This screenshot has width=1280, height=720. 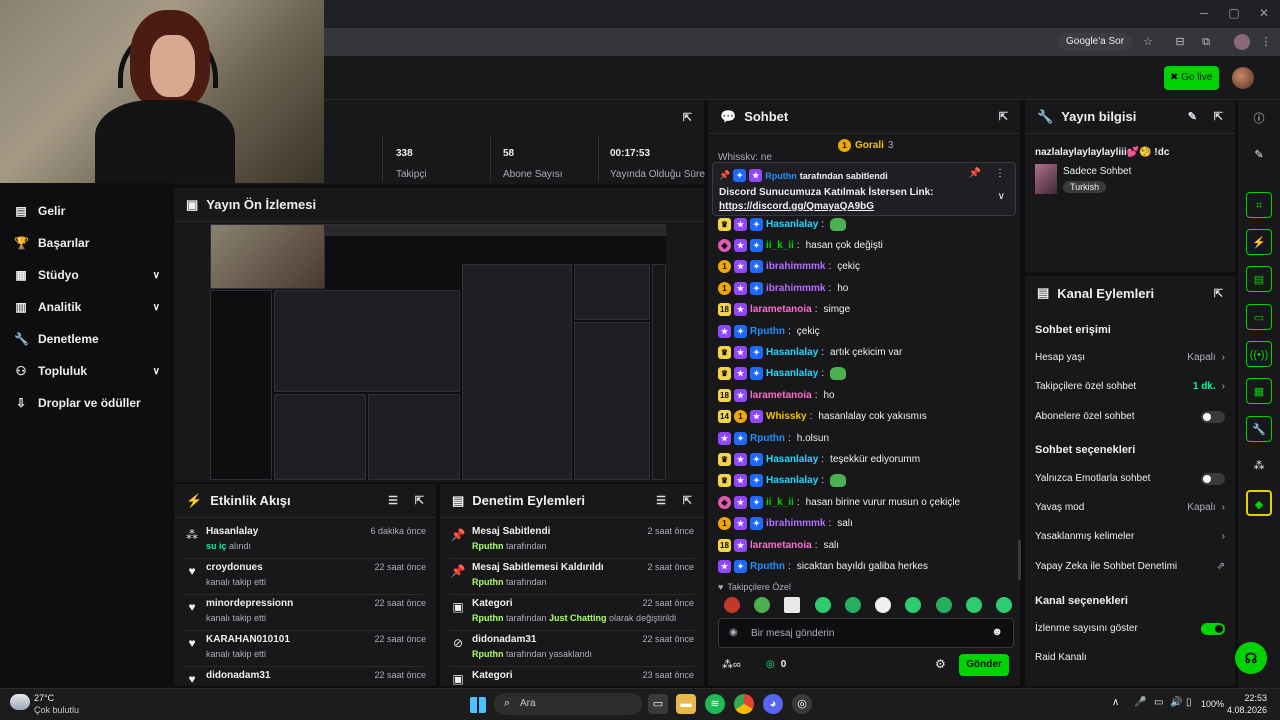 What do you see at coordinates (1085, 187) in the screenshot?
I see `stream-tag: Turkish` at bounding box center [1085, 187].